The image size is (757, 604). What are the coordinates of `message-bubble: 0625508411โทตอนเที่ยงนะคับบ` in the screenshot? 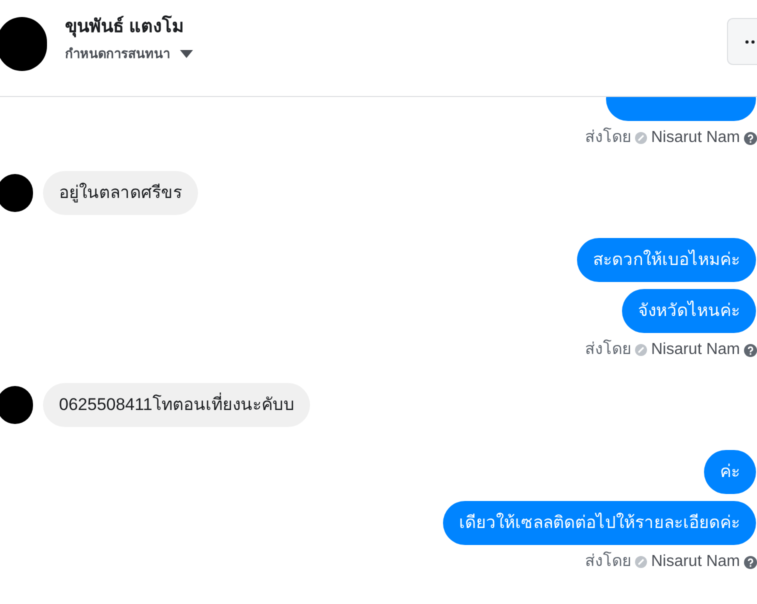 It's located at (176, 405).